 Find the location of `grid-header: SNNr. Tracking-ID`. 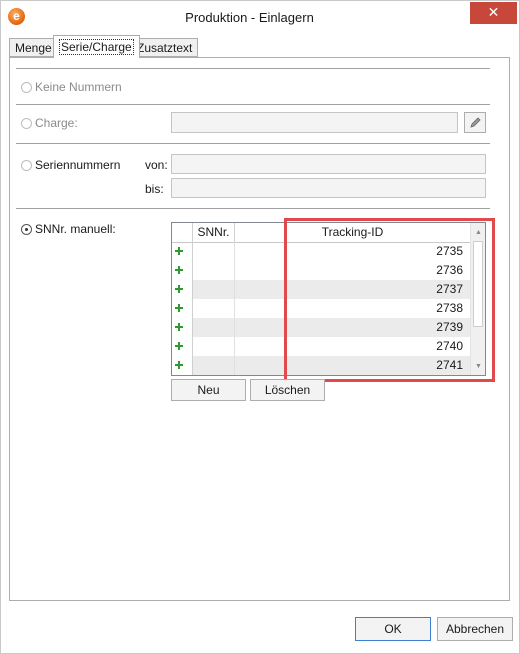

grid-header: SNNr. Tracking-ID is located at coordinates (328, 233).